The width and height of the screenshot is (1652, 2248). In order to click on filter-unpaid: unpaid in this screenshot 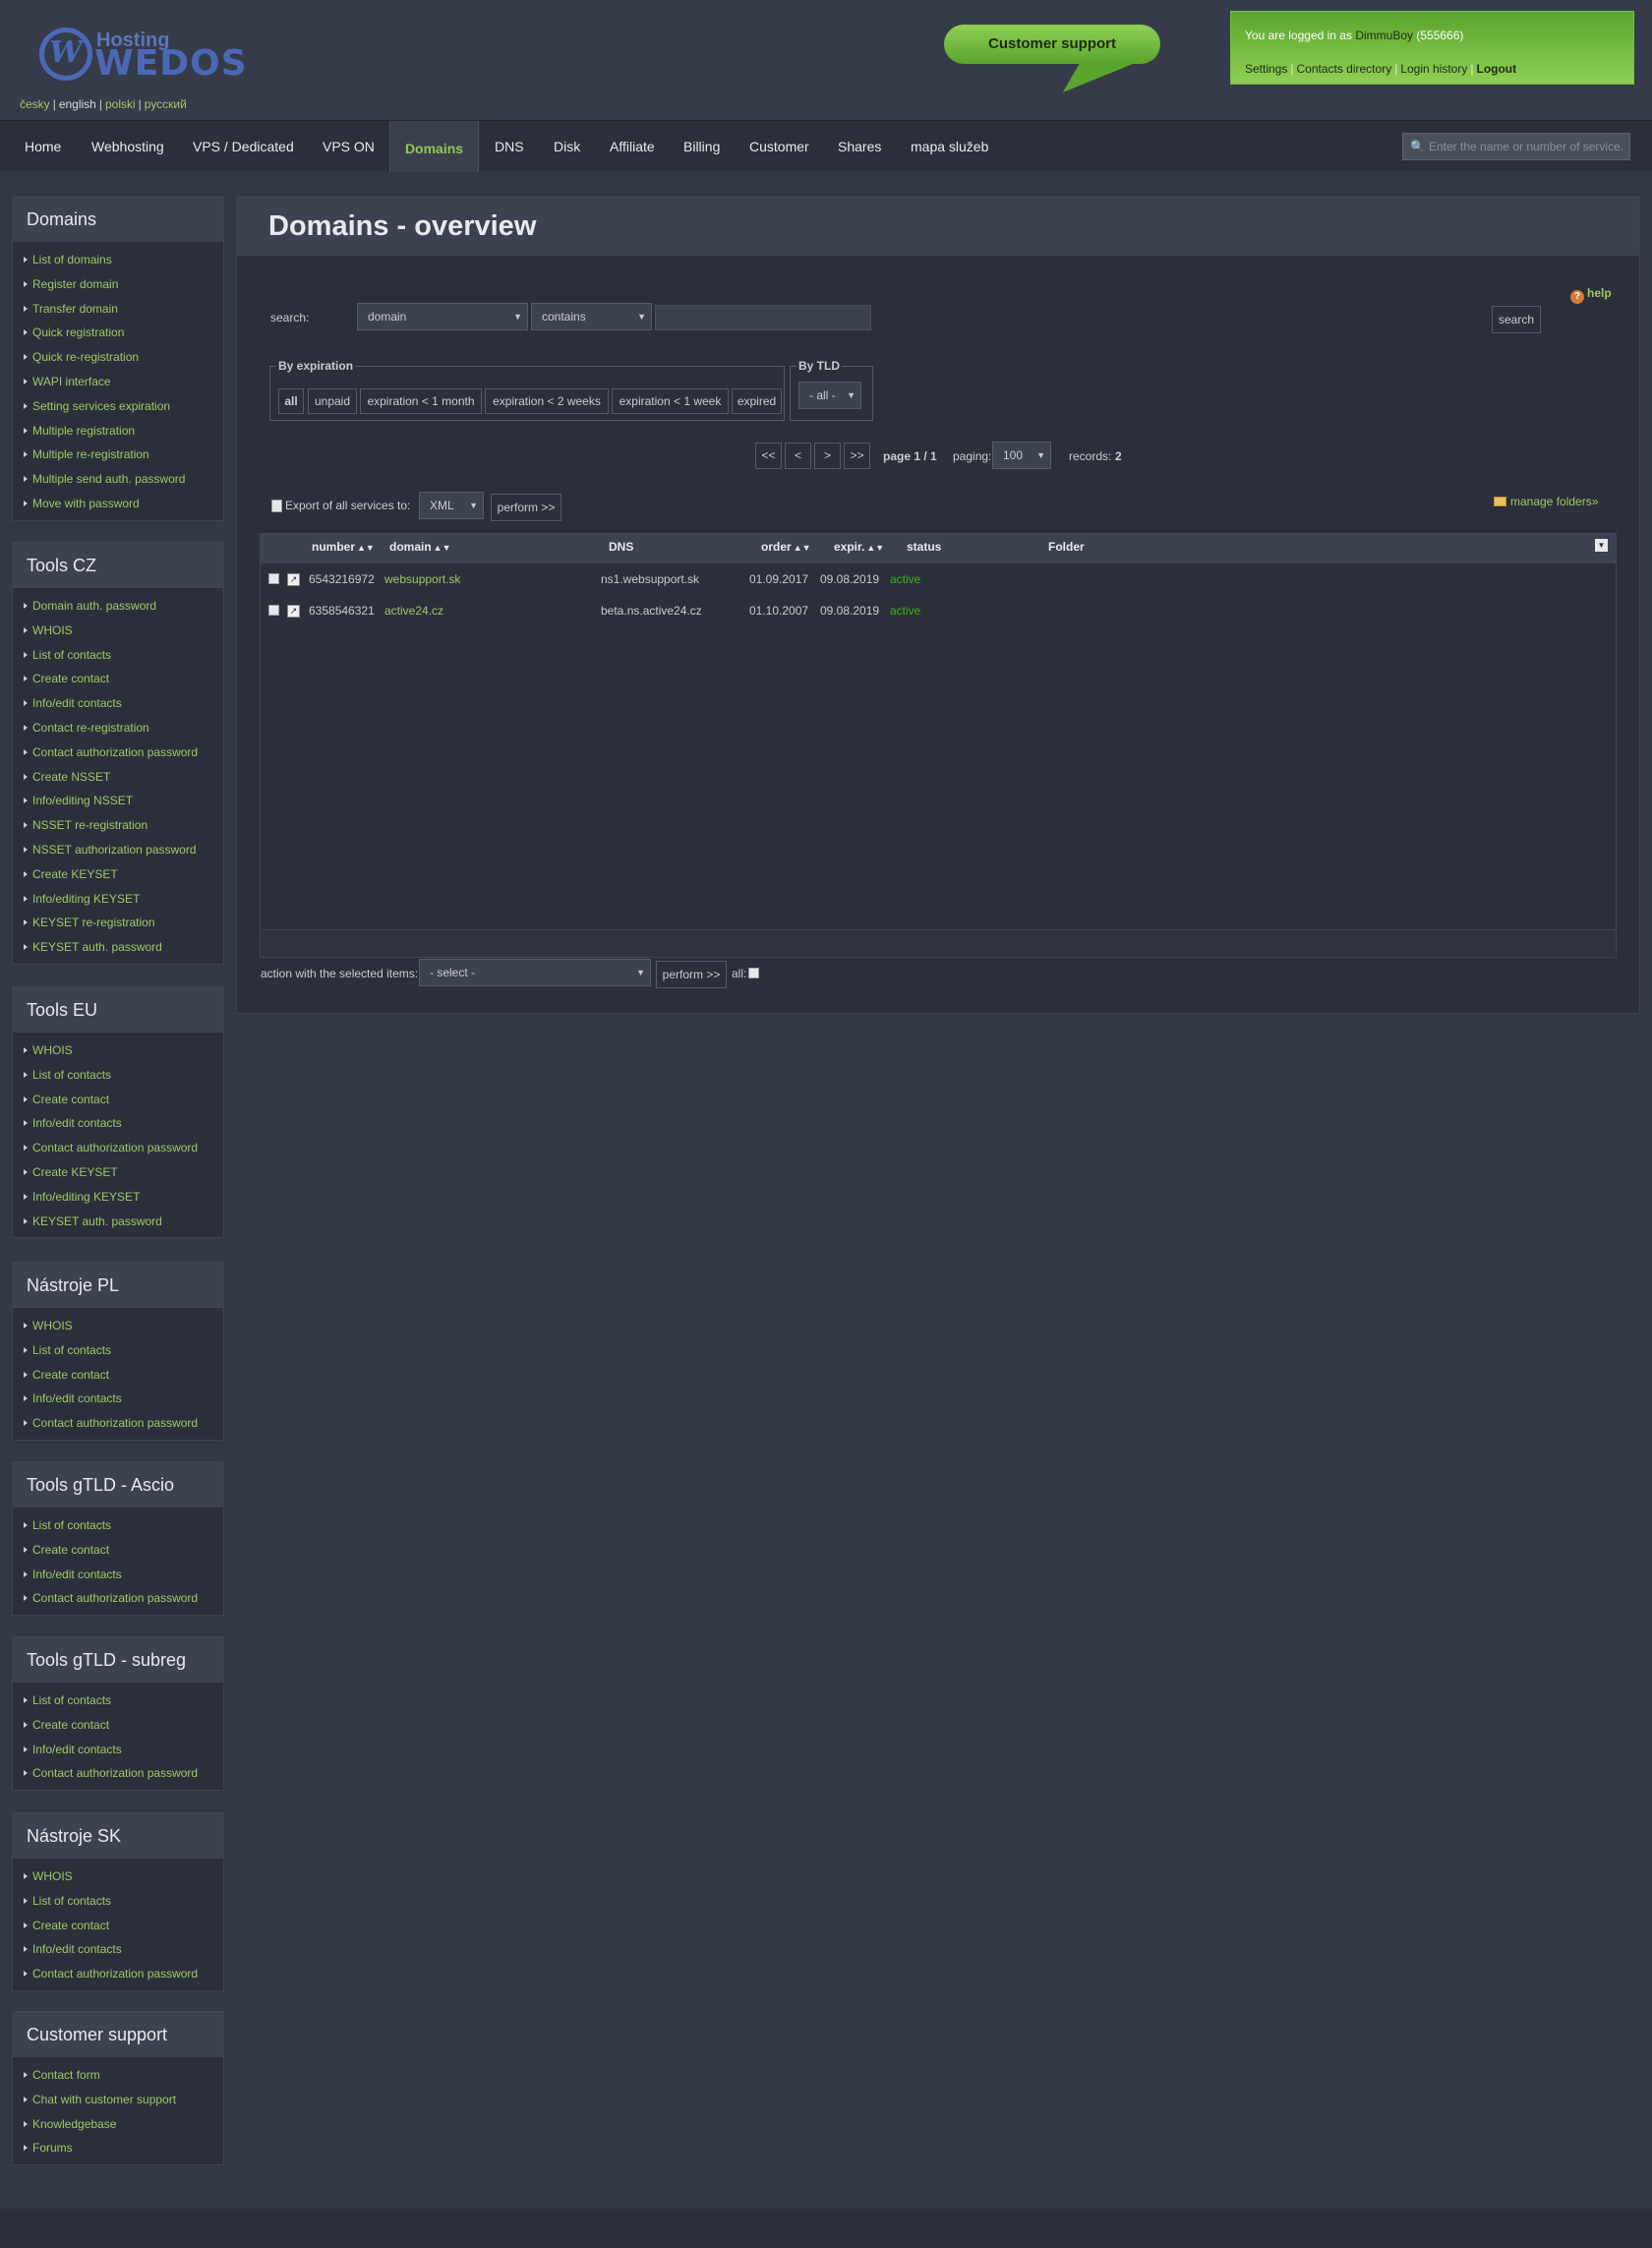, I will do `click(332, 401)`.